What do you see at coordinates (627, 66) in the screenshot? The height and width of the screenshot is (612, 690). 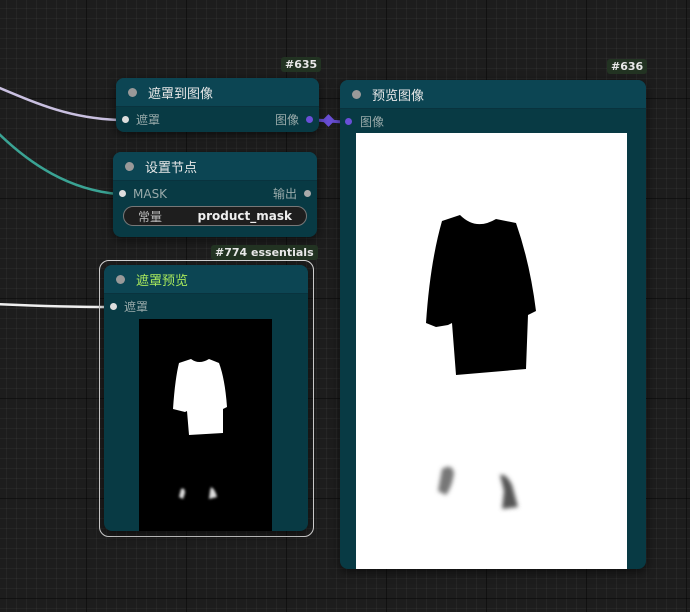 I see `node-id-badge-636: #636` at bounding box center [627, 66].